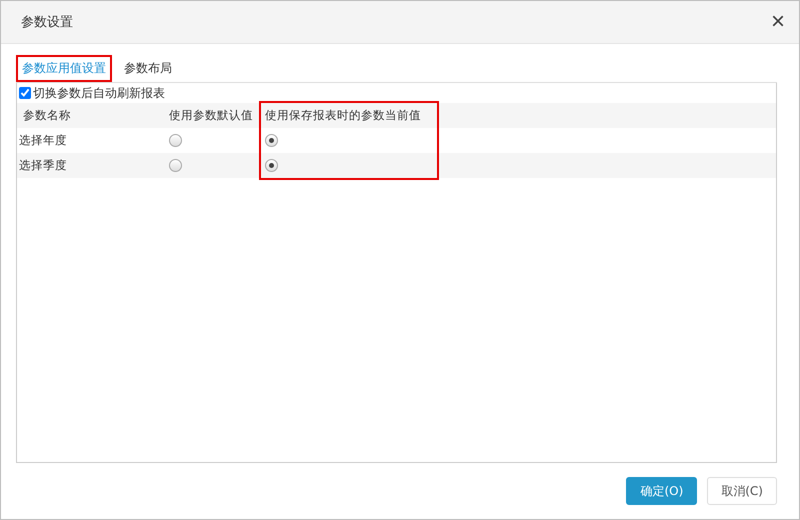  What do you see at coordinates (25, 93) in the screenshot?
I see `checkbox` at bounding box center [25, 93].